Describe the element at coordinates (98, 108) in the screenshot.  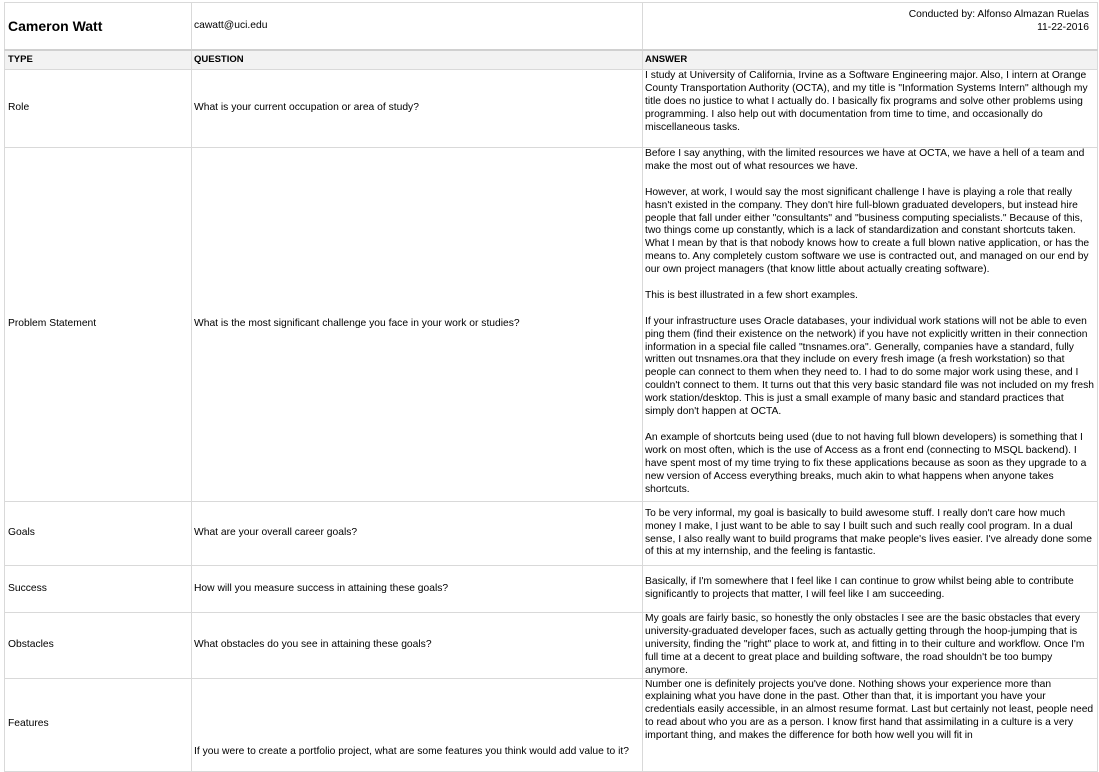
I see `type-cell: Role` at that location.